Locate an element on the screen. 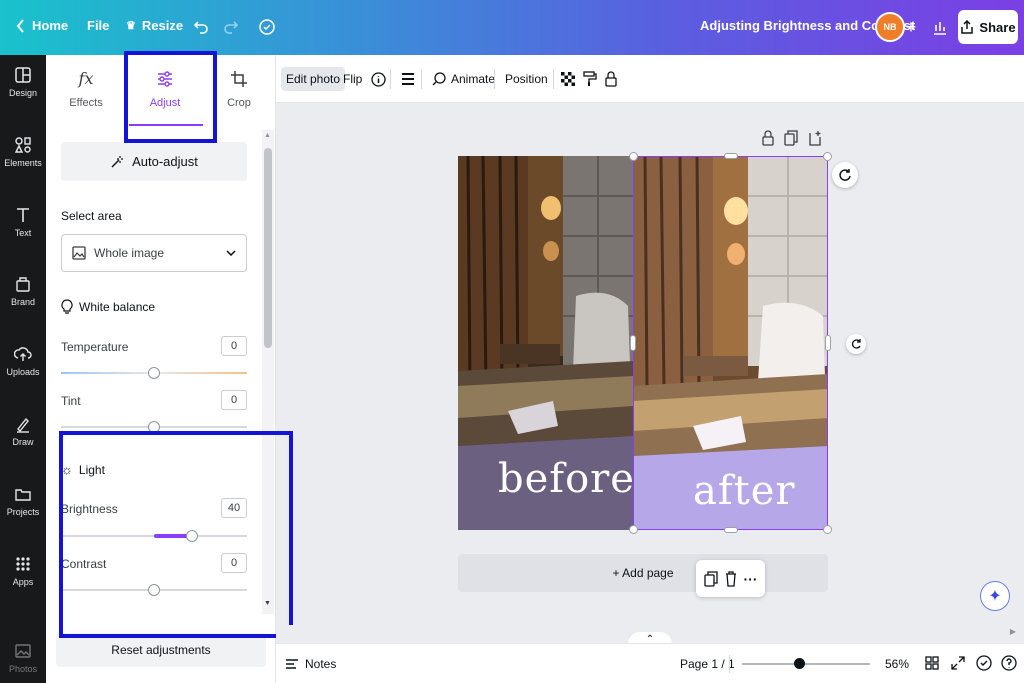 The image size is (1024, 683). share-button: Share is located at coordinates (988, 27).